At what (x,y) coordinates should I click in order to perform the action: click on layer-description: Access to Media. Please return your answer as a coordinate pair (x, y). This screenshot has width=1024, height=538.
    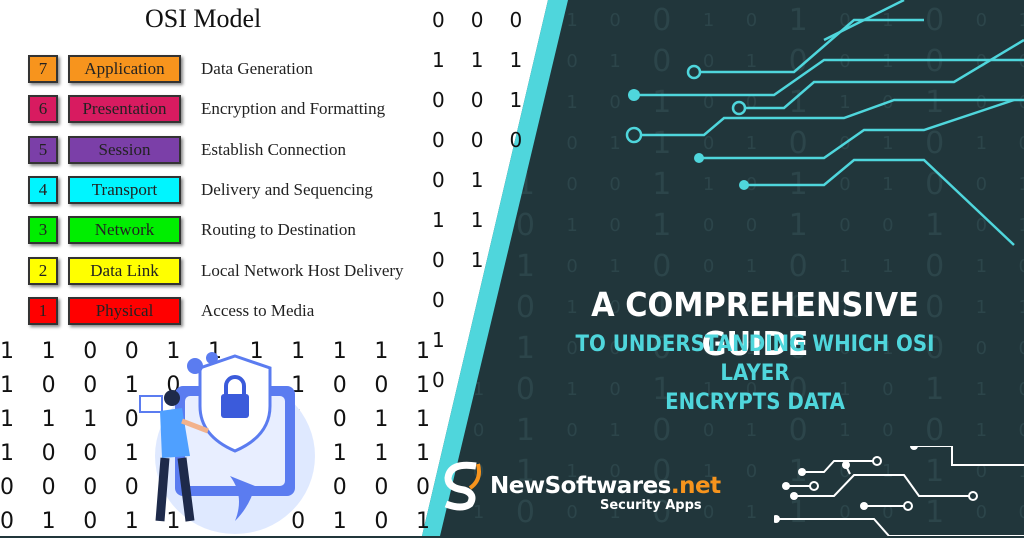
    Looking at the image, I should click on (258, 310).